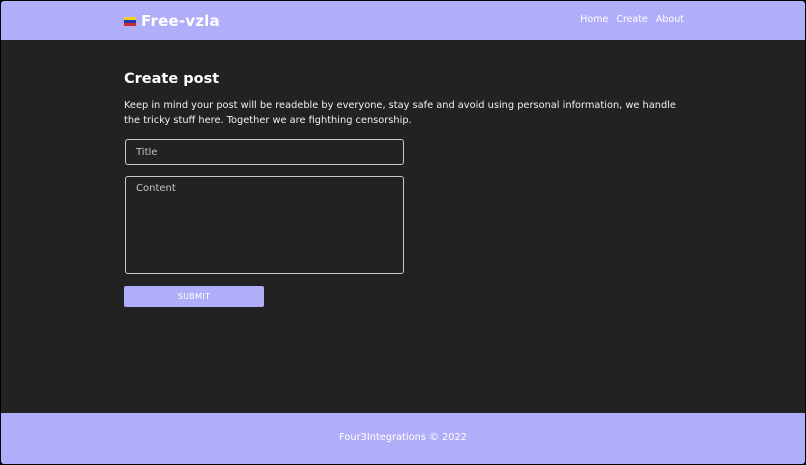  I want to click on content-textarea, so click(264, 225).